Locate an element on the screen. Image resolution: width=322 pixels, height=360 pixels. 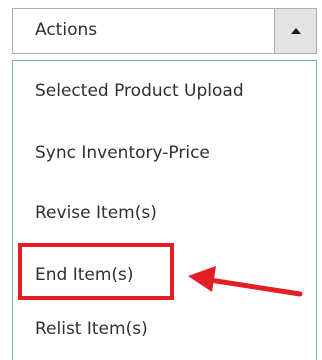
arrow-left-icon is located at coordinates (245, 281).